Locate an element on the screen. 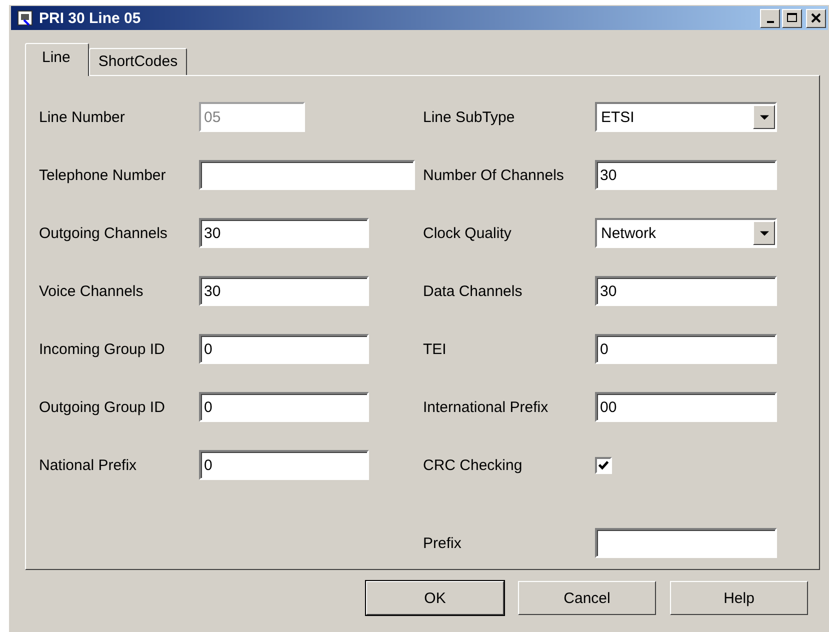 This screenshot has height=632, width=829. close-icon is located at coordinates (816, 18).